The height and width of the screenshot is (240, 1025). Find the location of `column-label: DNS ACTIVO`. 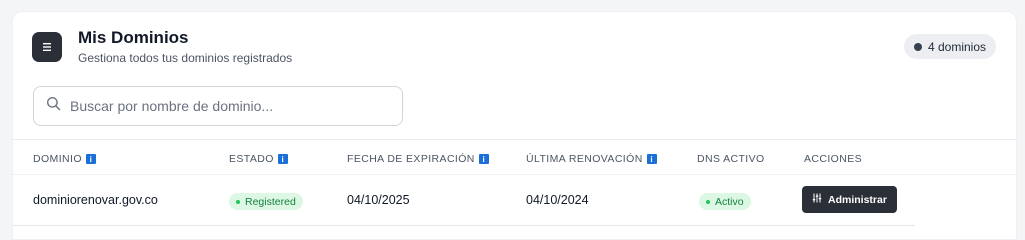

column-label: DNS ACTIVO is located at coordinates (731, 159).